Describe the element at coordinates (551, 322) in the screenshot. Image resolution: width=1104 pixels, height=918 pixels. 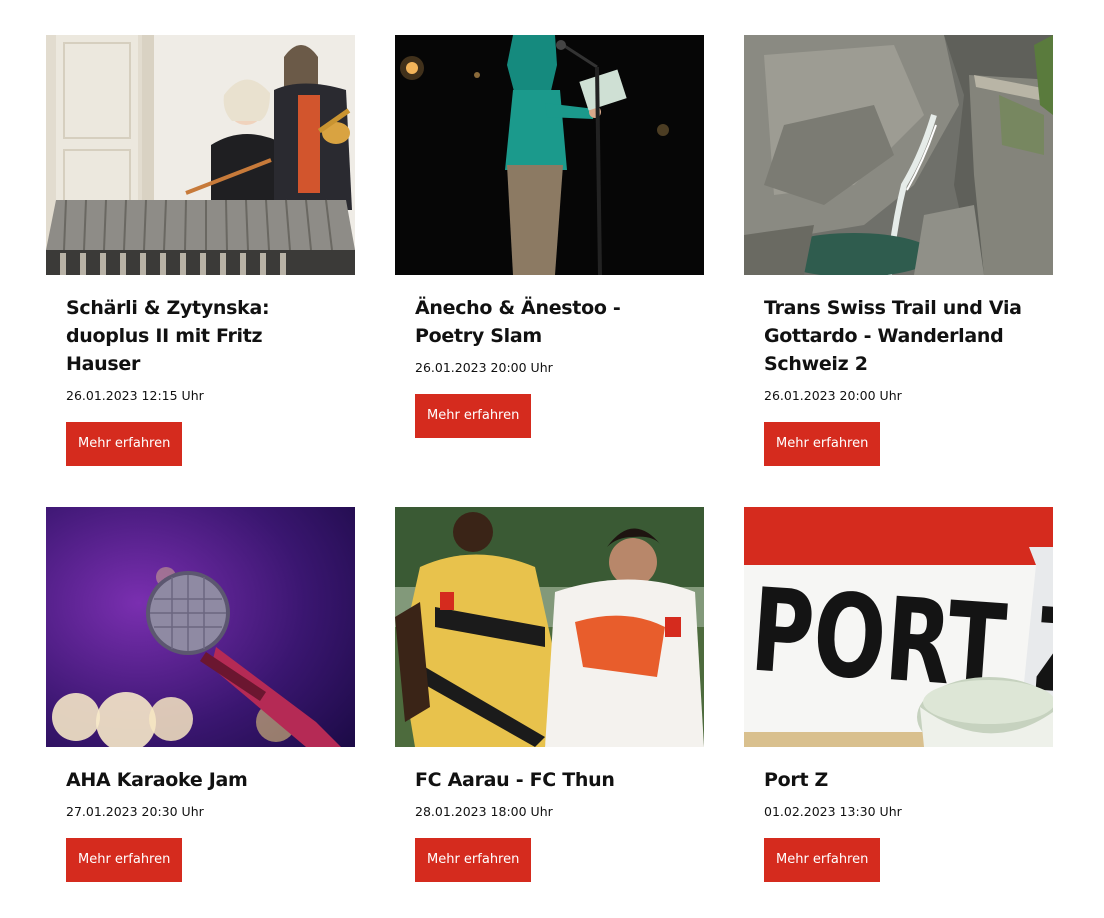
I see `event-title: Änecho & Änestoo - Poetry Slam` at that location.